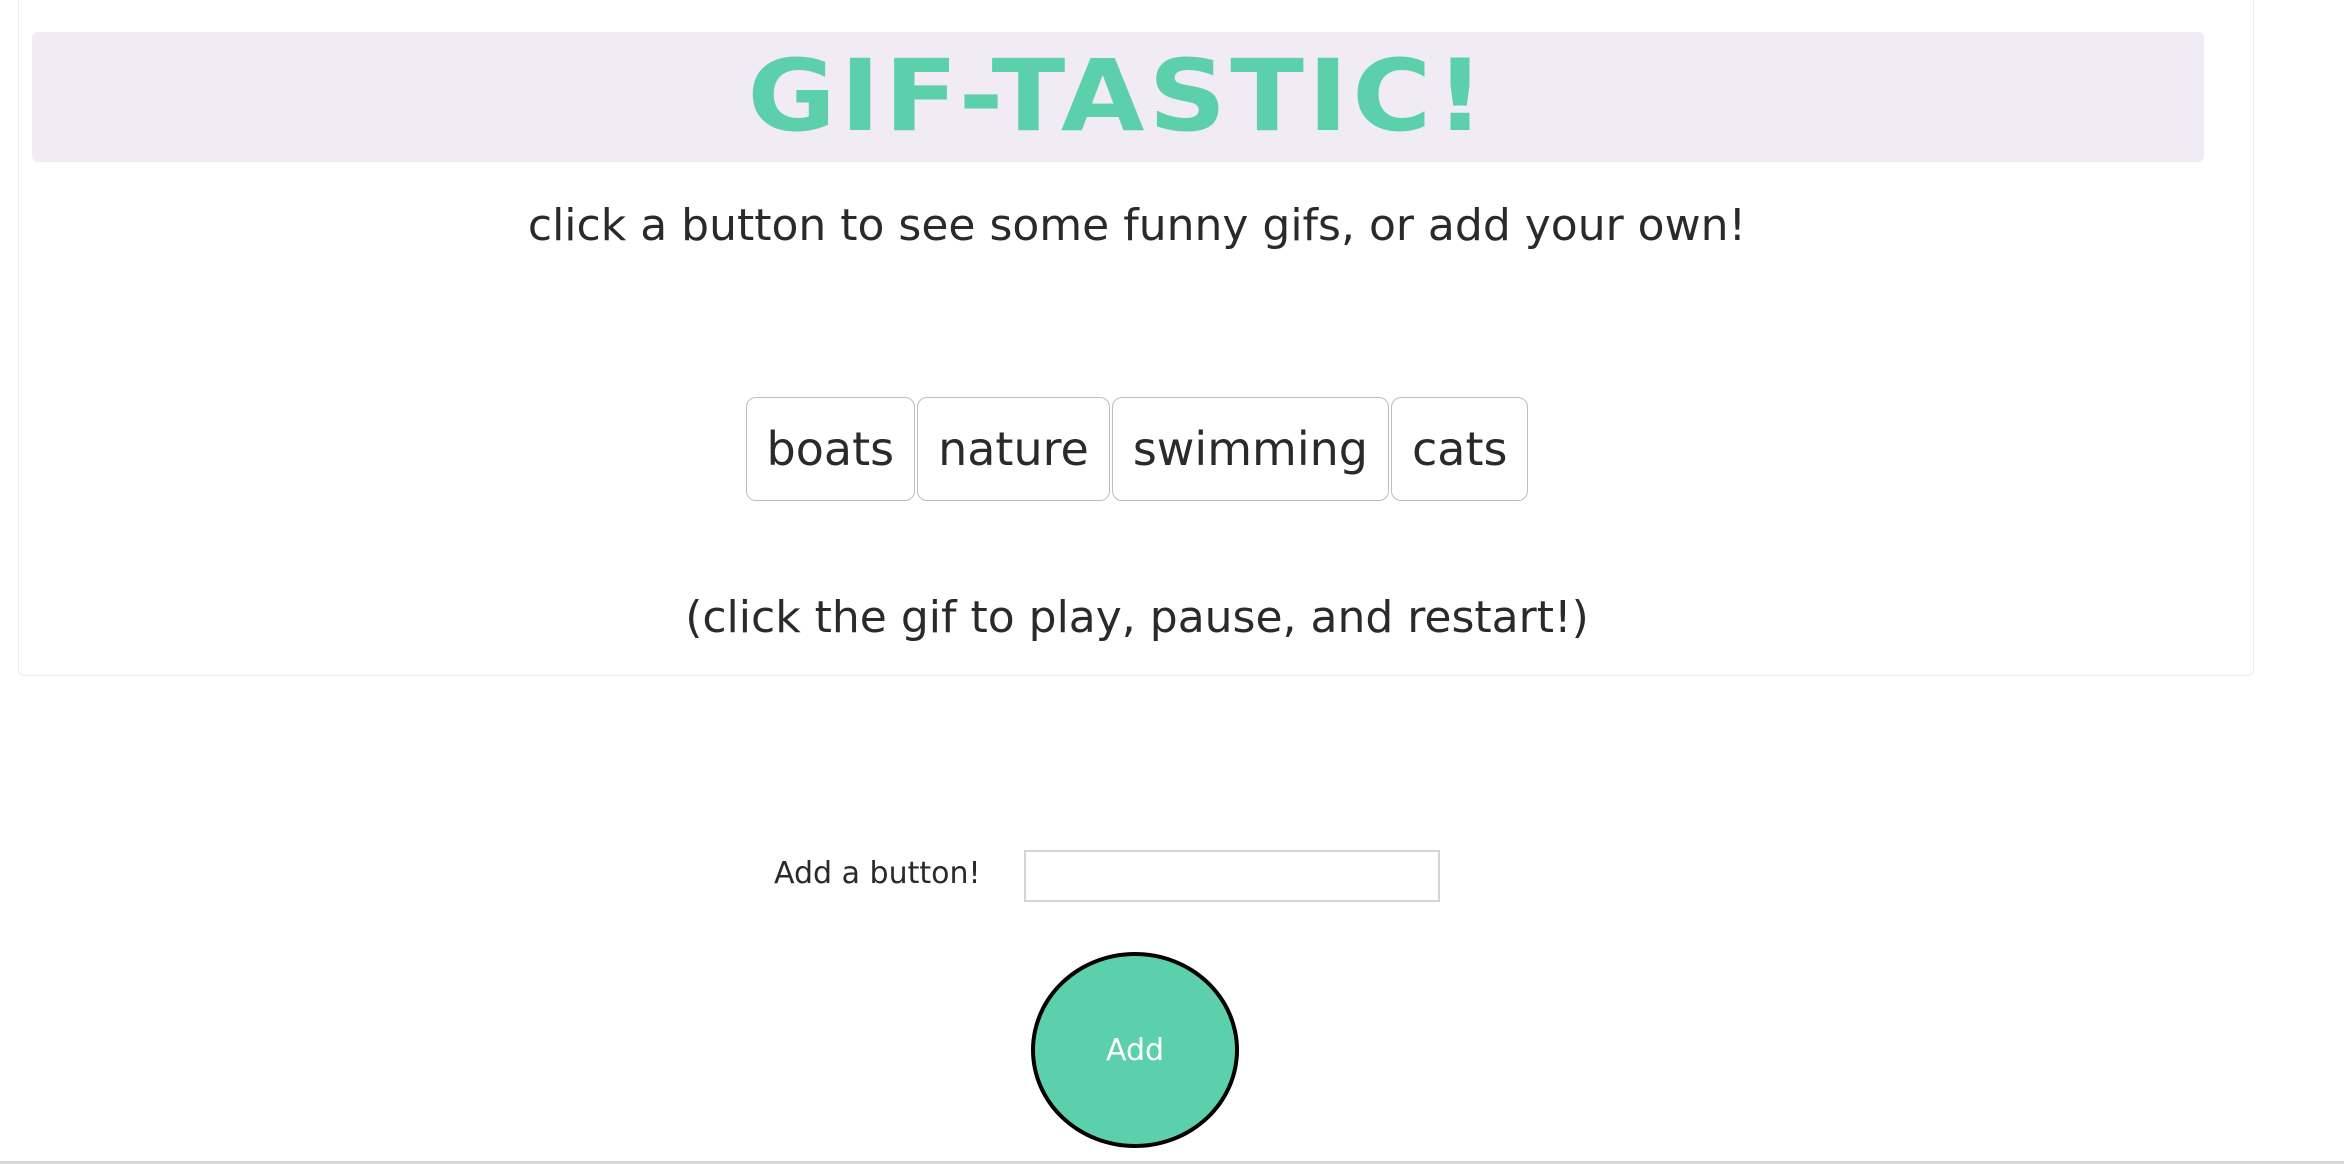  What do you see at coordinates (830, 449) in the screenshot?
I see `topic-button-boats: boats` at bounding box center [830, 449].